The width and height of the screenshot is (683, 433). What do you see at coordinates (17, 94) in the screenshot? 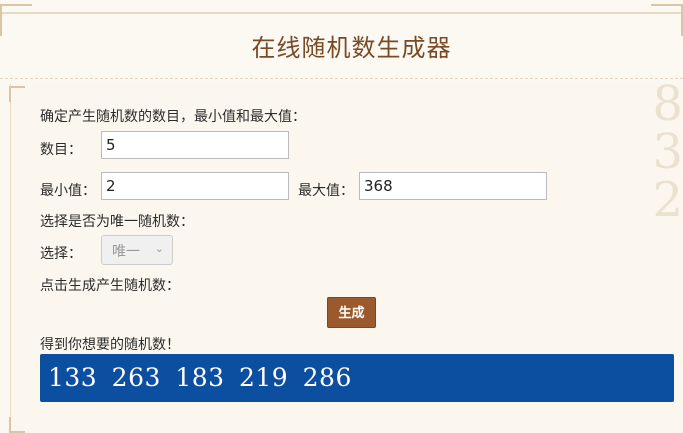
I see `panel-corner-ornament-top` at bounding box center [17, 94].